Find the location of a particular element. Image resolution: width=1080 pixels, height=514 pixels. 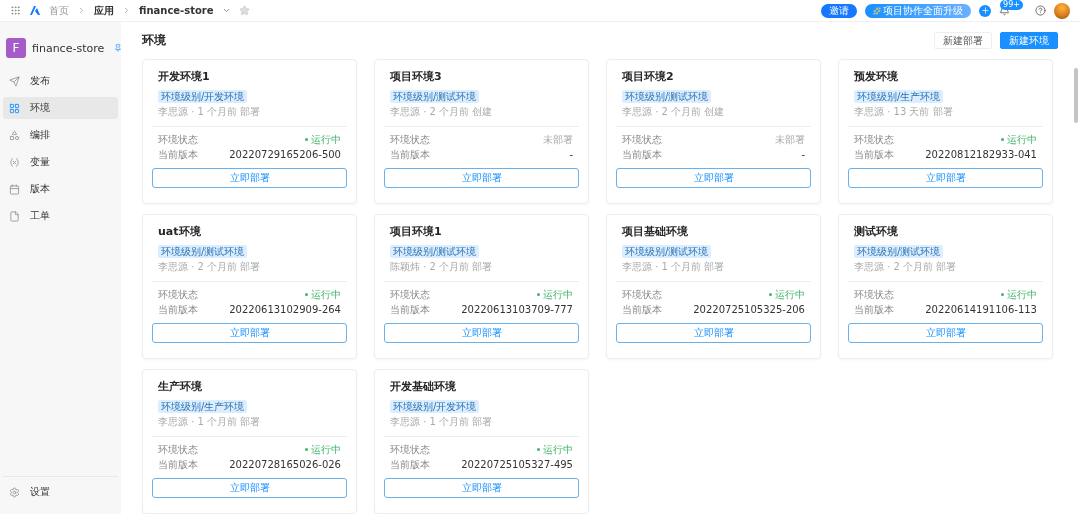

sidebar-item: 环境 is located at coordinates (60, 108).